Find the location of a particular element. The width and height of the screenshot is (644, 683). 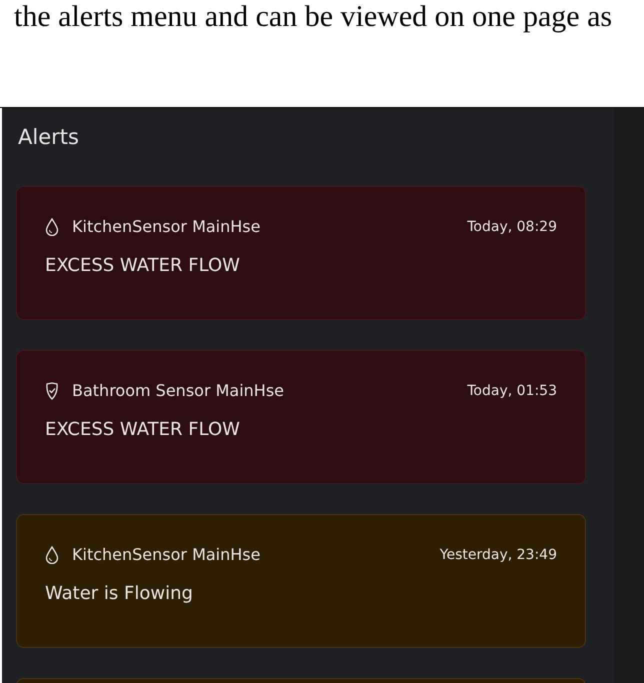

panel-title: Alerts is located at coordinates (48, 137).